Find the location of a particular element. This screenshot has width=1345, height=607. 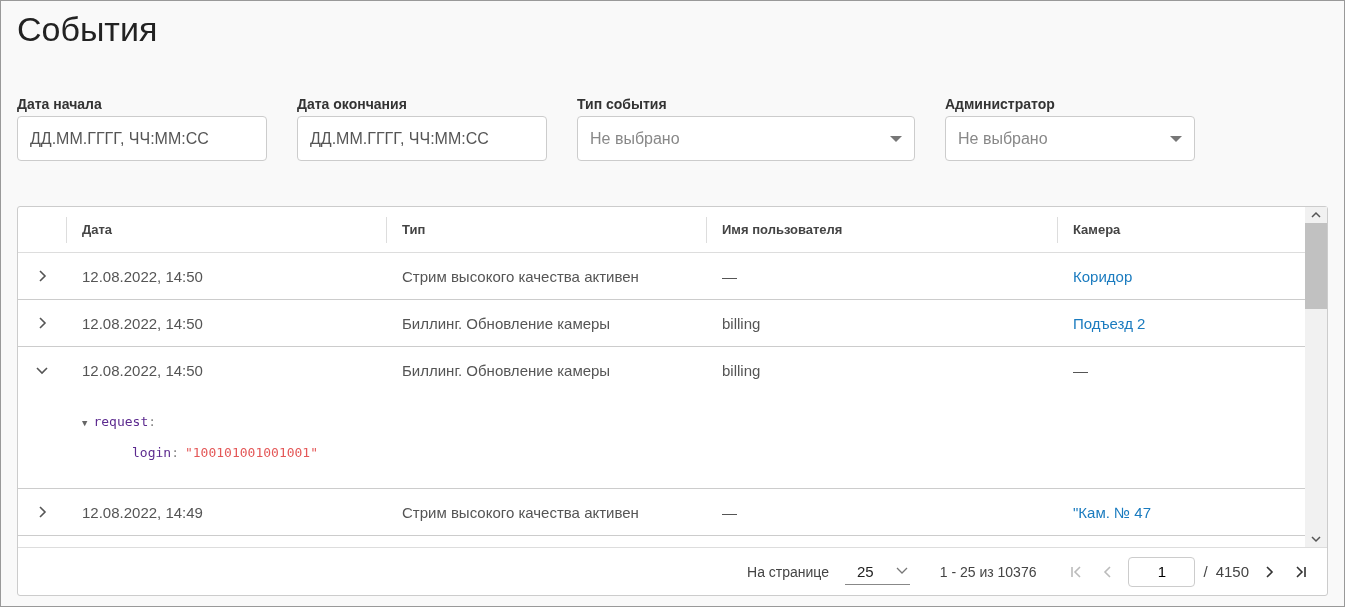

collapse-triangle-icon: ▼ is located at coordinates (85, 423).